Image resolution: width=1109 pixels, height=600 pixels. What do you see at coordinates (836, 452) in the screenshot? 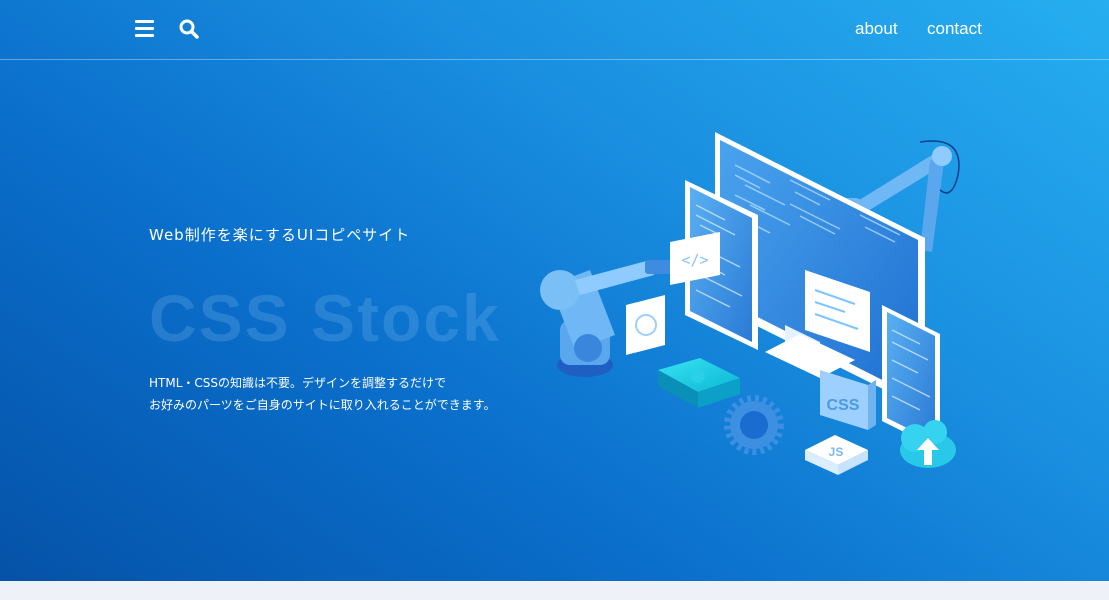
I see `svg-text: JS` at bounding box center [836, 452].